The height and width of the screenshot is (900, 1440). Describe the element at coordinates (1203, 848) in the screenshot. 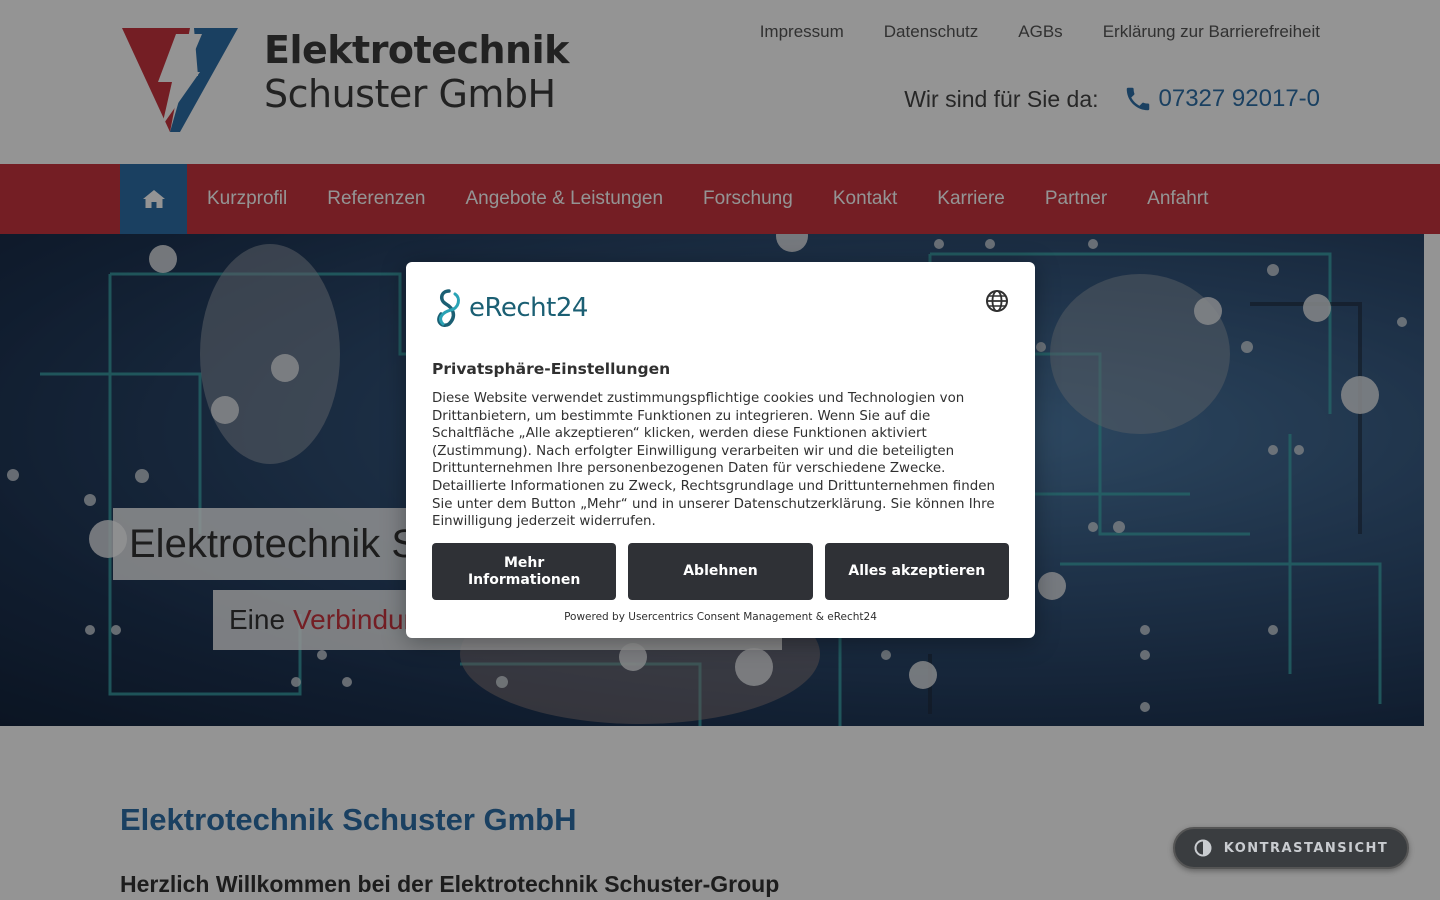

I see `contrast-icon` at that location.